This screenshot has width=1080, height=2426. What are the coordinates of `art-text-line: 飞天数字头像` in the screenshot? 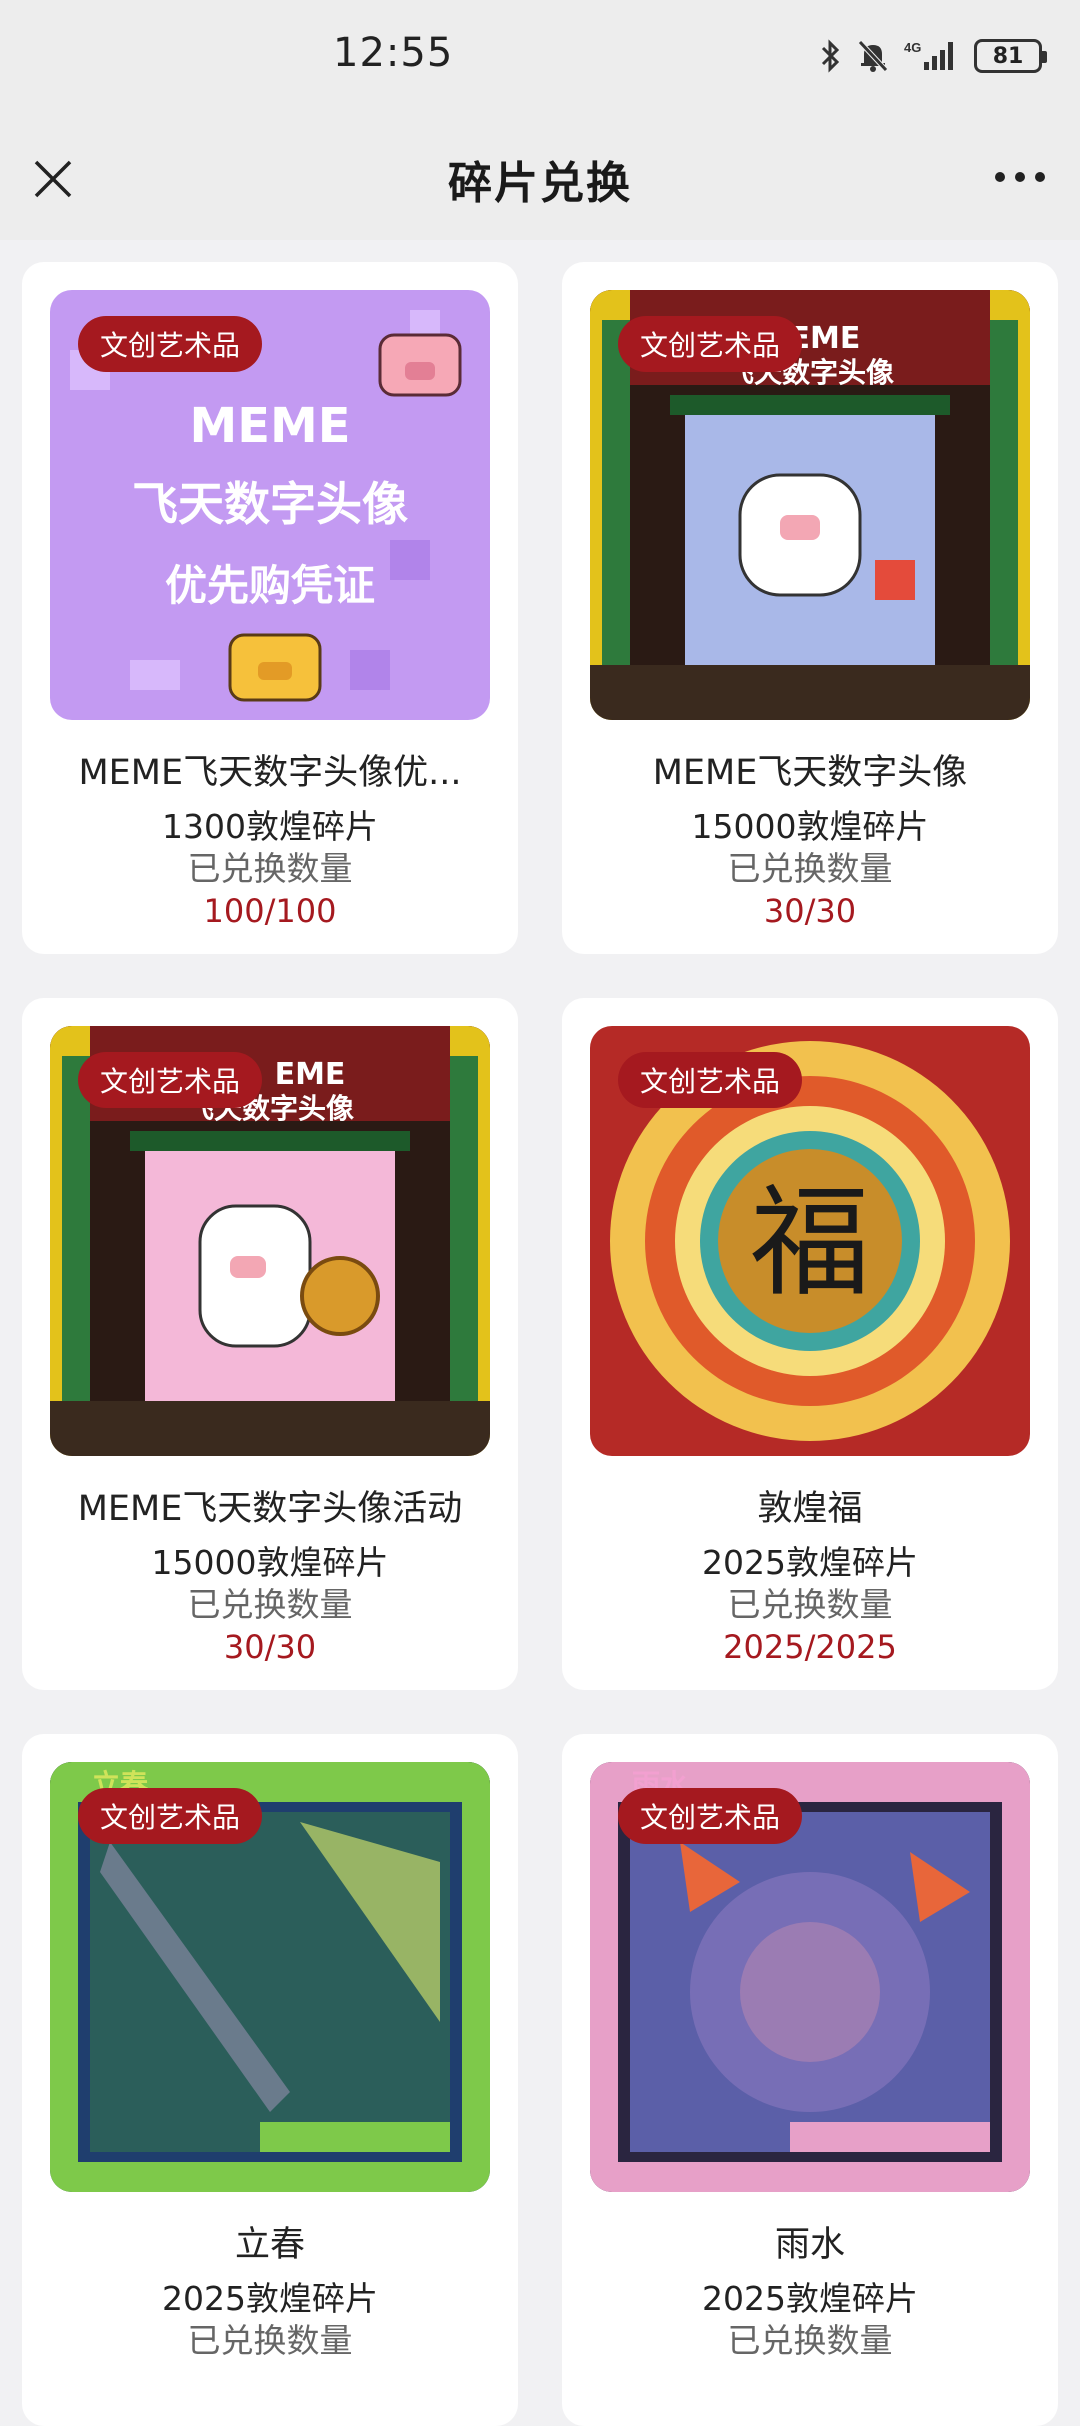 It's located at (270, 504).